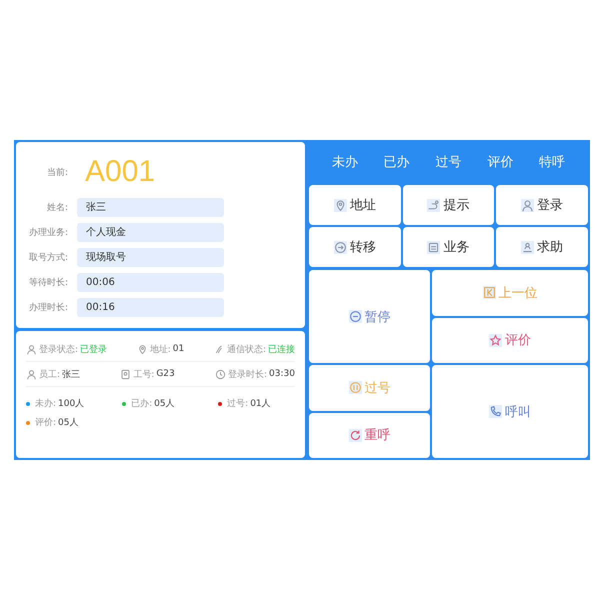 Image resolution: width=600 pixels, height=600 pixels. What do you see at coordinates (57, 208) in the screenshot?
I see `field-label: 姓名:` at bounding box center [57, 208].